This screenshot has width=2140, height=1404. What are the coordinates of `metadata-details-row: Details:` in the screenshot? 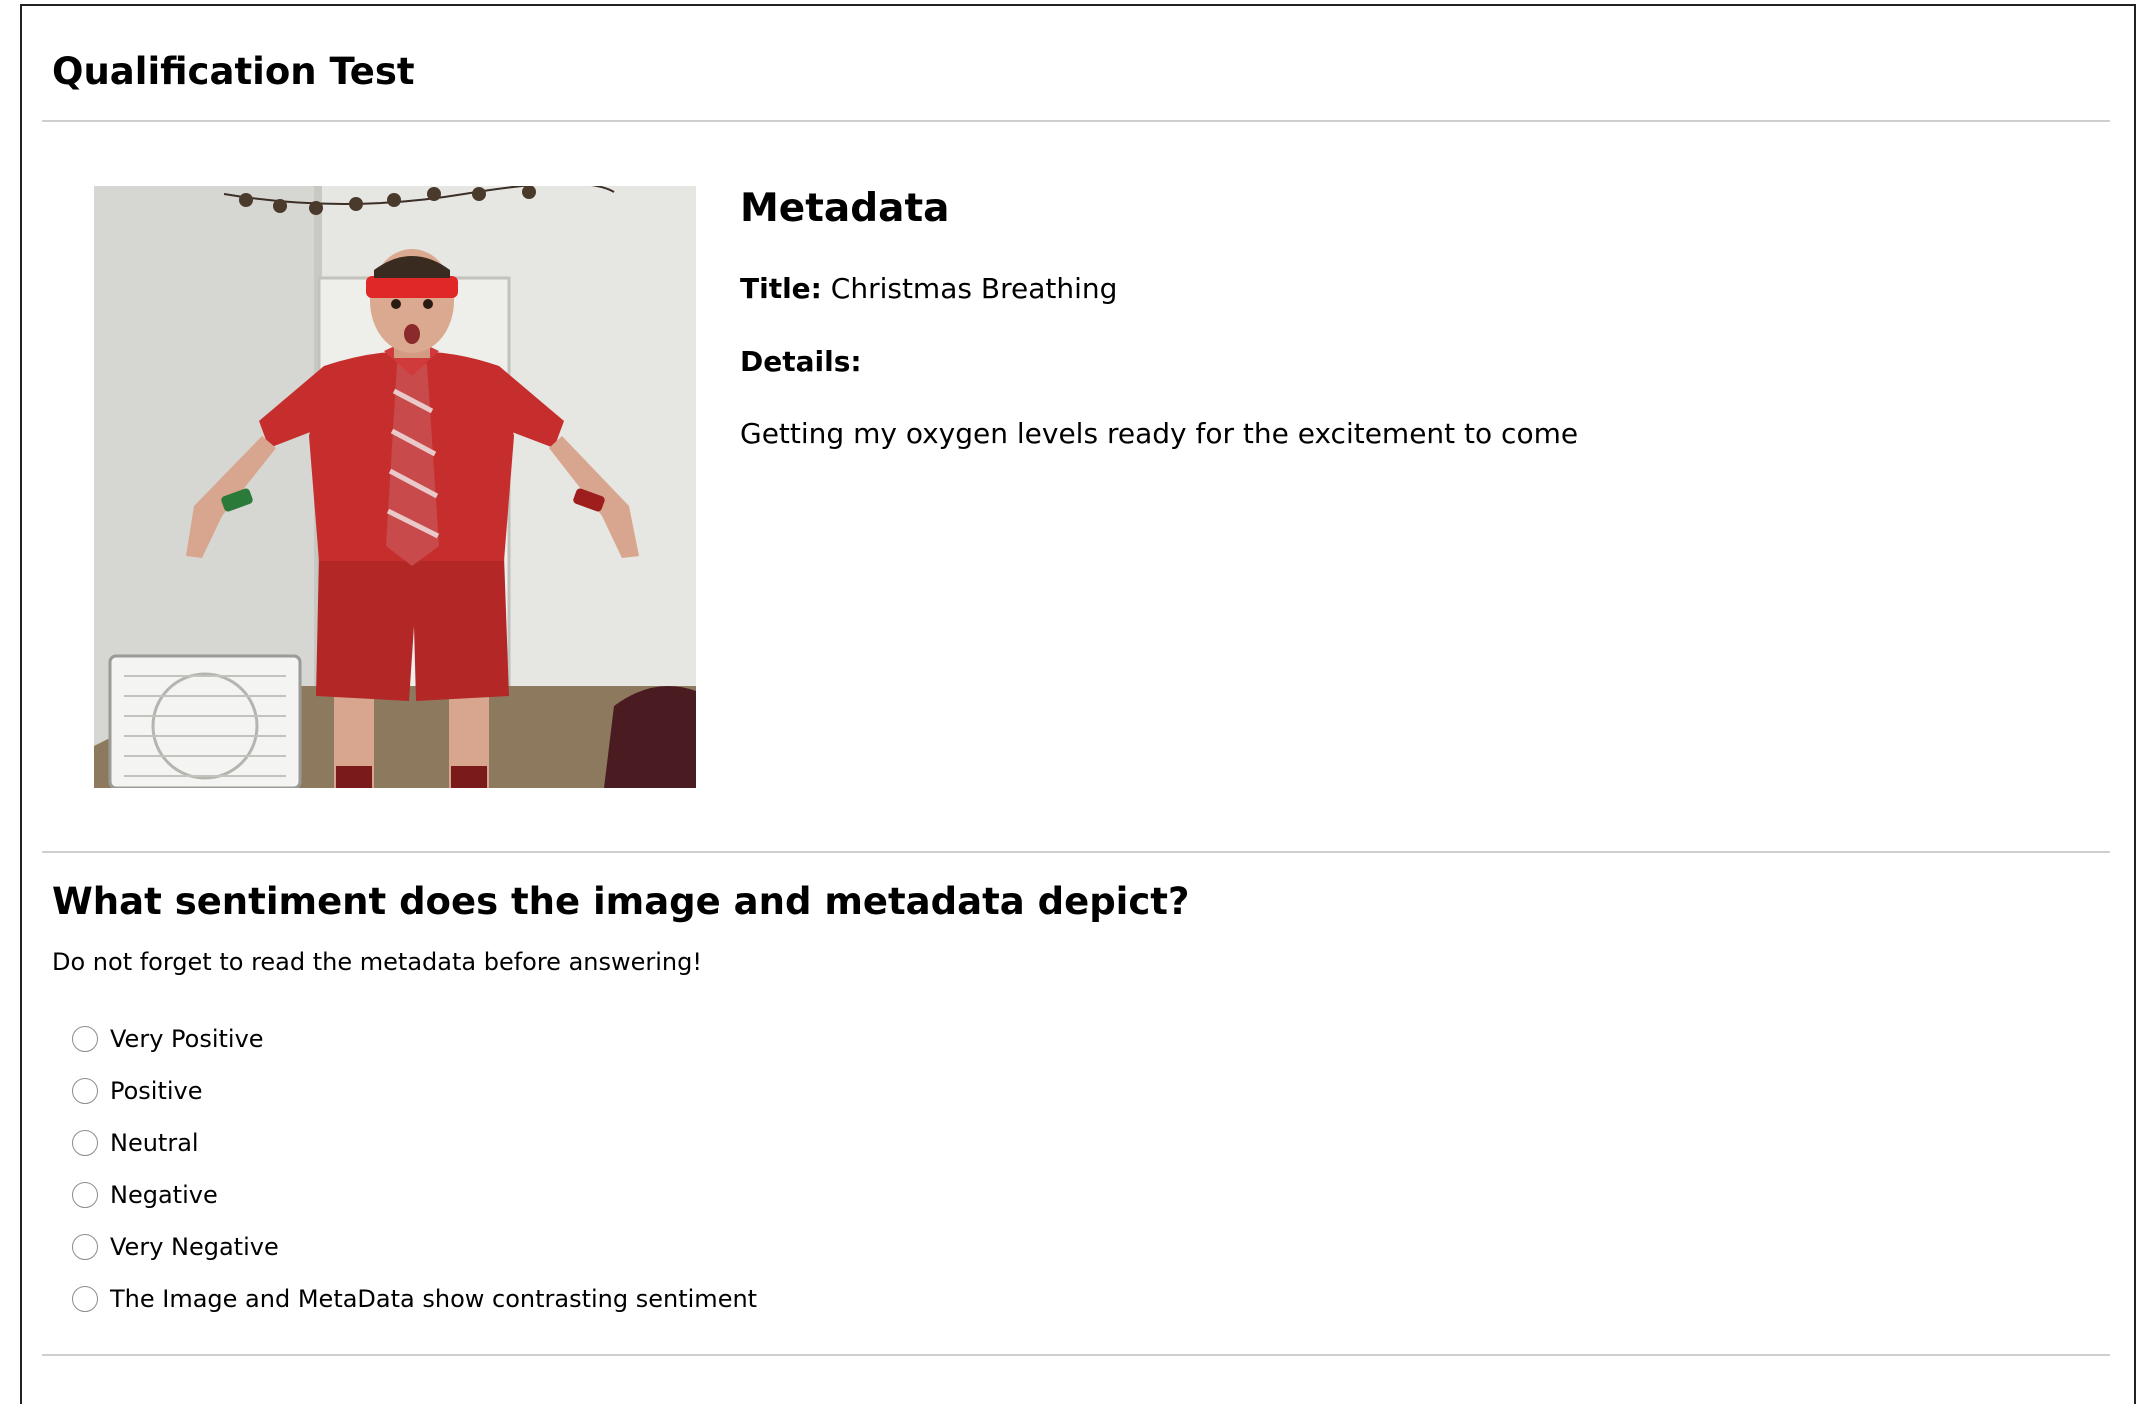 It's located at (801, 362).